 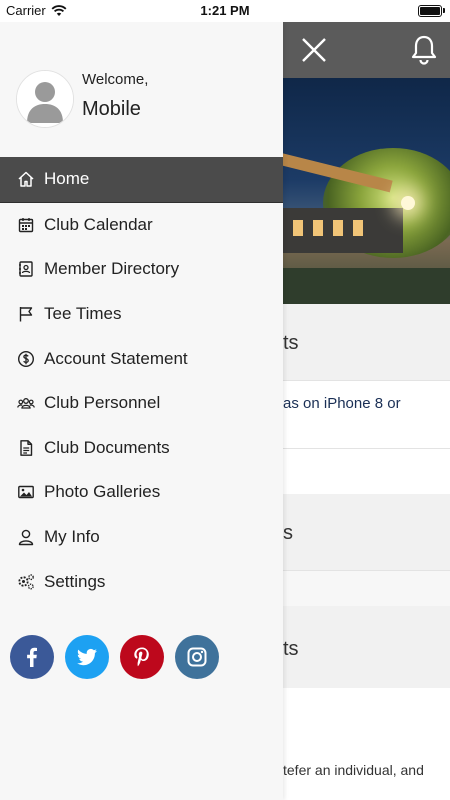 I want to click on pinterest-icon, so click(x=141, y=657).